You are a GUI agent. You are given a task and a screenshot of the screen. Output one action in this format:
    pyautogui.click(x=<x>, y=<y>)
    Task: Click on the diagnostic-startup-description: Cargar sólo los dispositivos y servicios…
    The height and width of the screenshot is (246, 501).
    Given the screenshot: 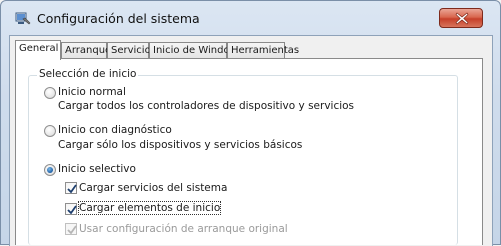 What is the action you would take?
    pyautogui.click(x=180, y=145)
    